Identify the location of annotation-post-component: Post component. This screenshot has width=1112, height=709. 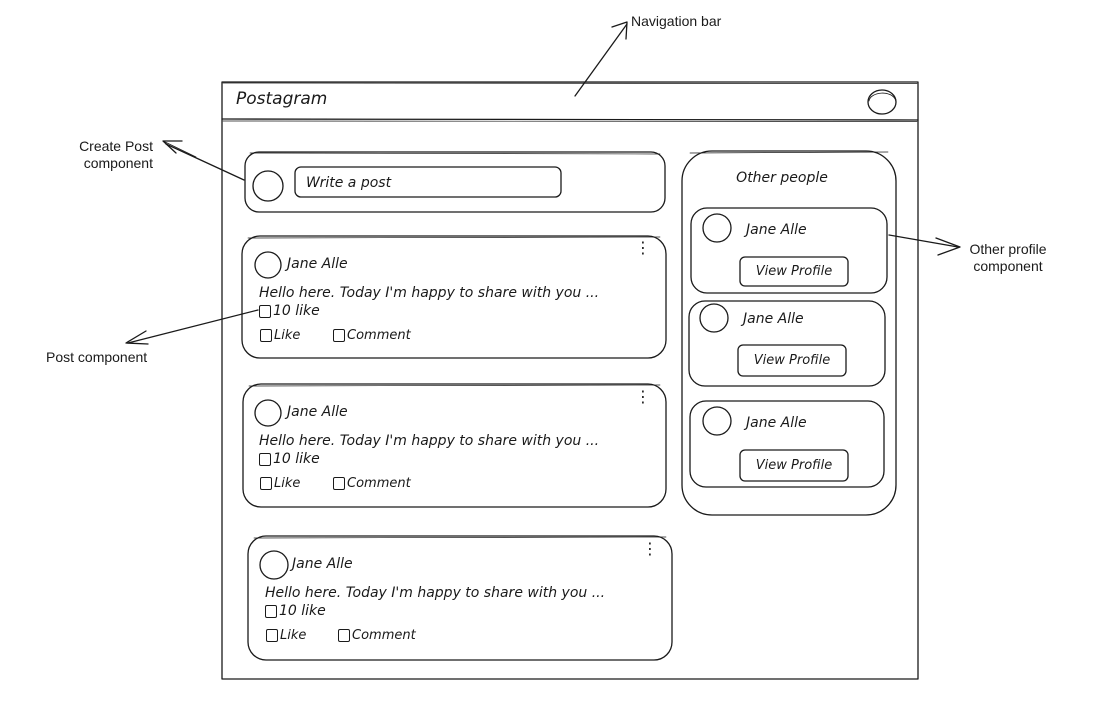
(97, 357).